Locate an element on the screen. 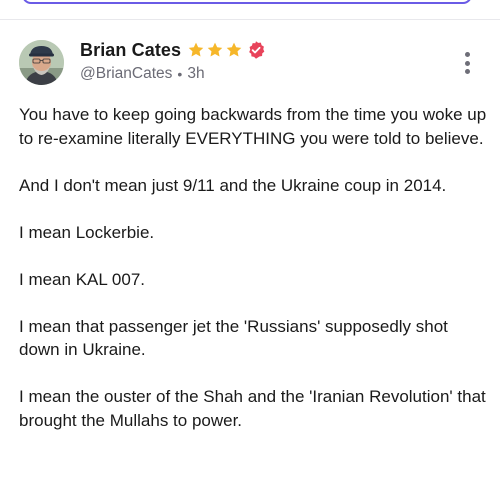  verified-badge-icon is located at coordinates (256, 50).